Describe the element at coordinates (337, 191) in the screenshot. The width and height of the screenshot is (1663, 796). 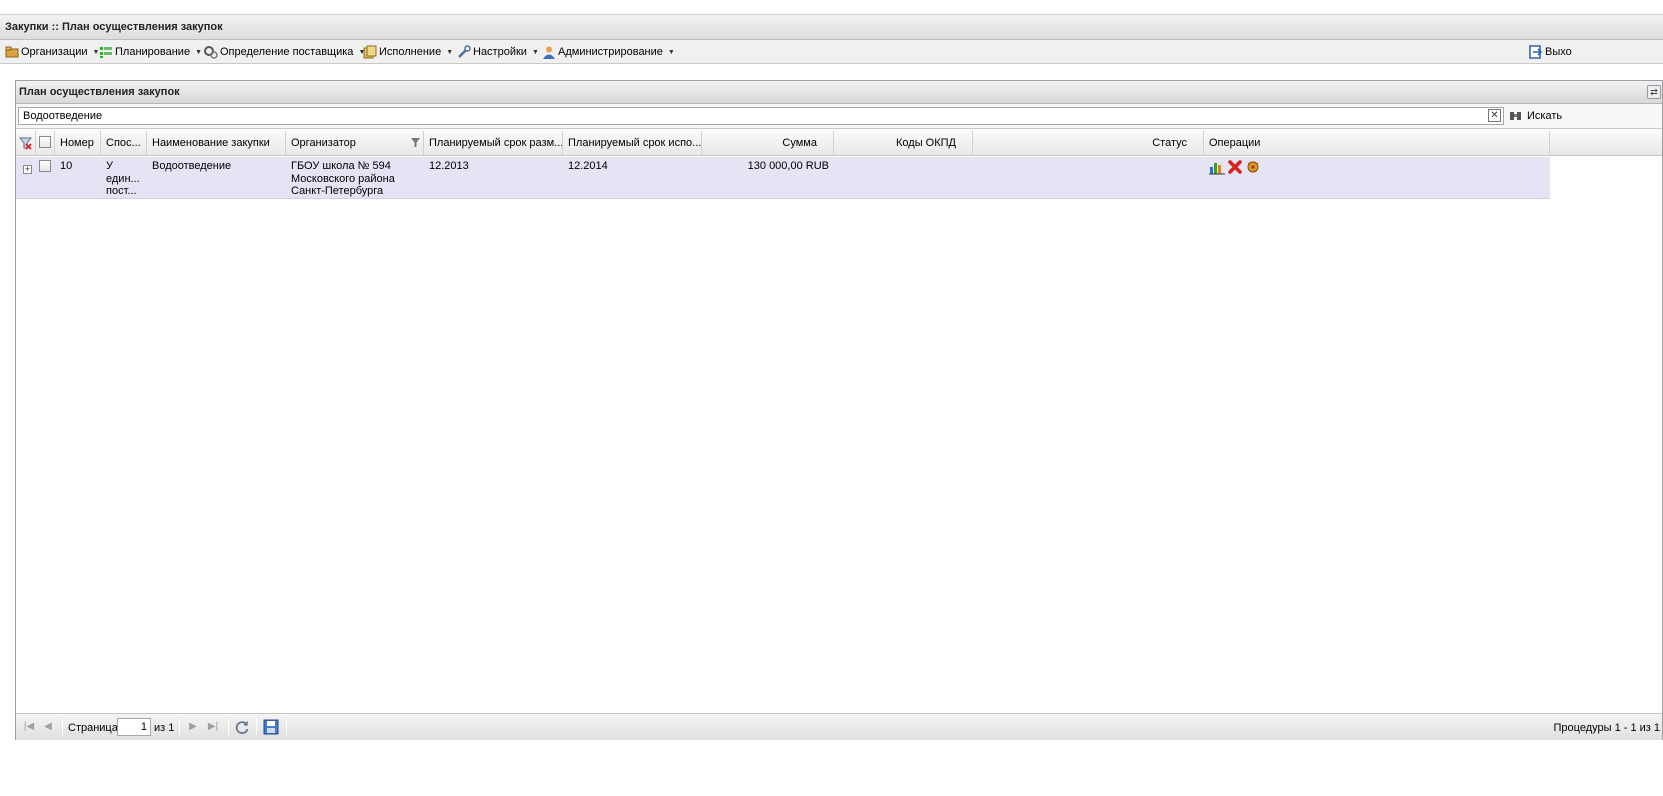
I see `cell-organizer-line: Санкт-Петербурга` at that location.